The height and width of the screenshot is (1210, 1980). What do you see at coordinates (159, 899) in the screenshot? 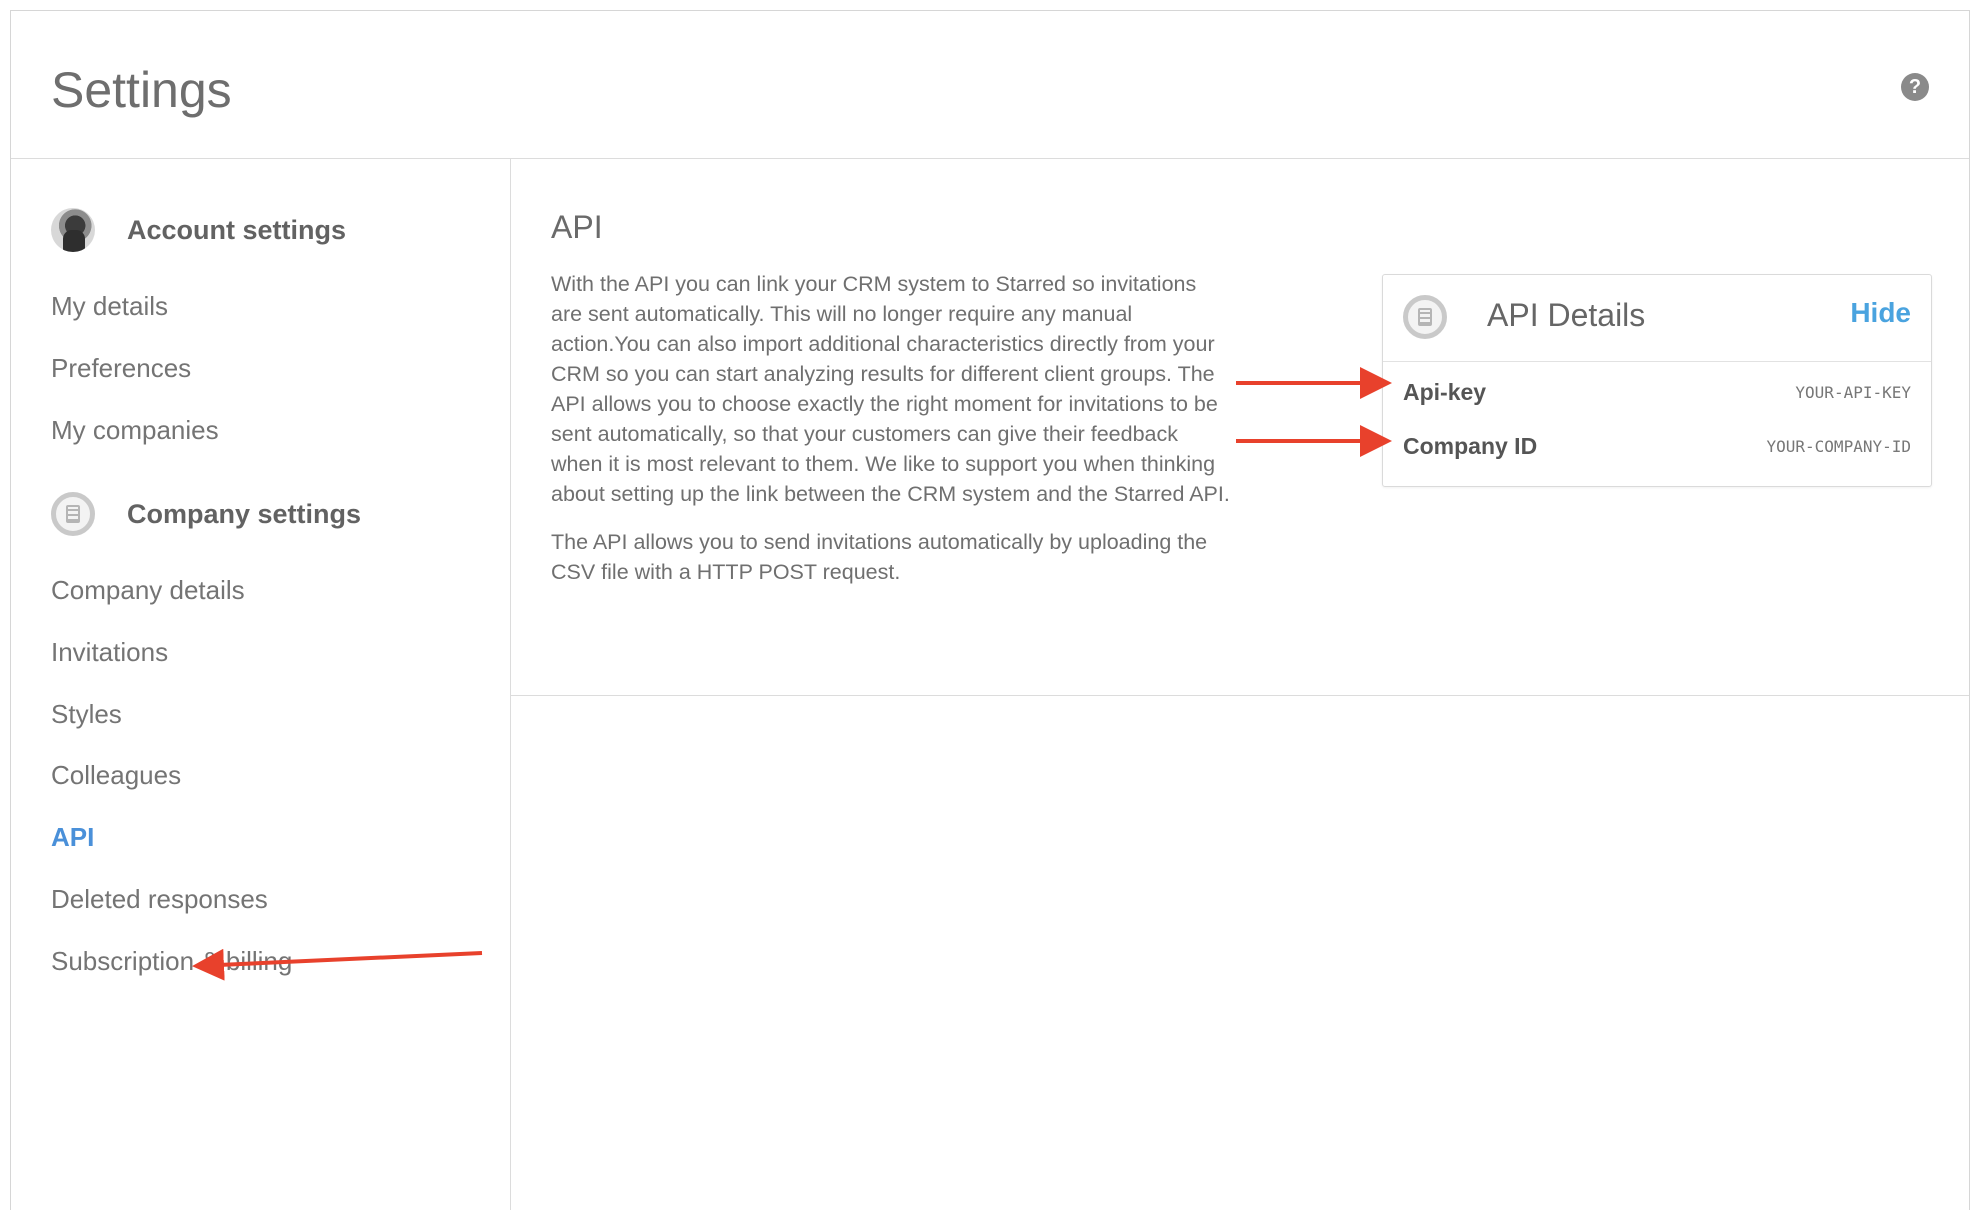
I see `sidebar-item-deleted-responses: Deleted responses` at bounding box center [159, 899].